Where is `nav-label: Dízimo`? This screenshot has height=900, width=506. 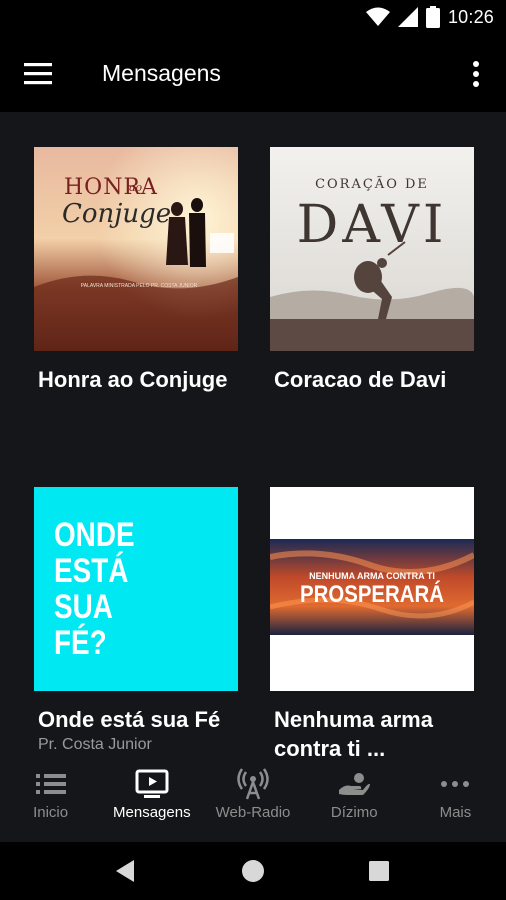 nav-label: Dízimo is located at coordinates (354, 812).